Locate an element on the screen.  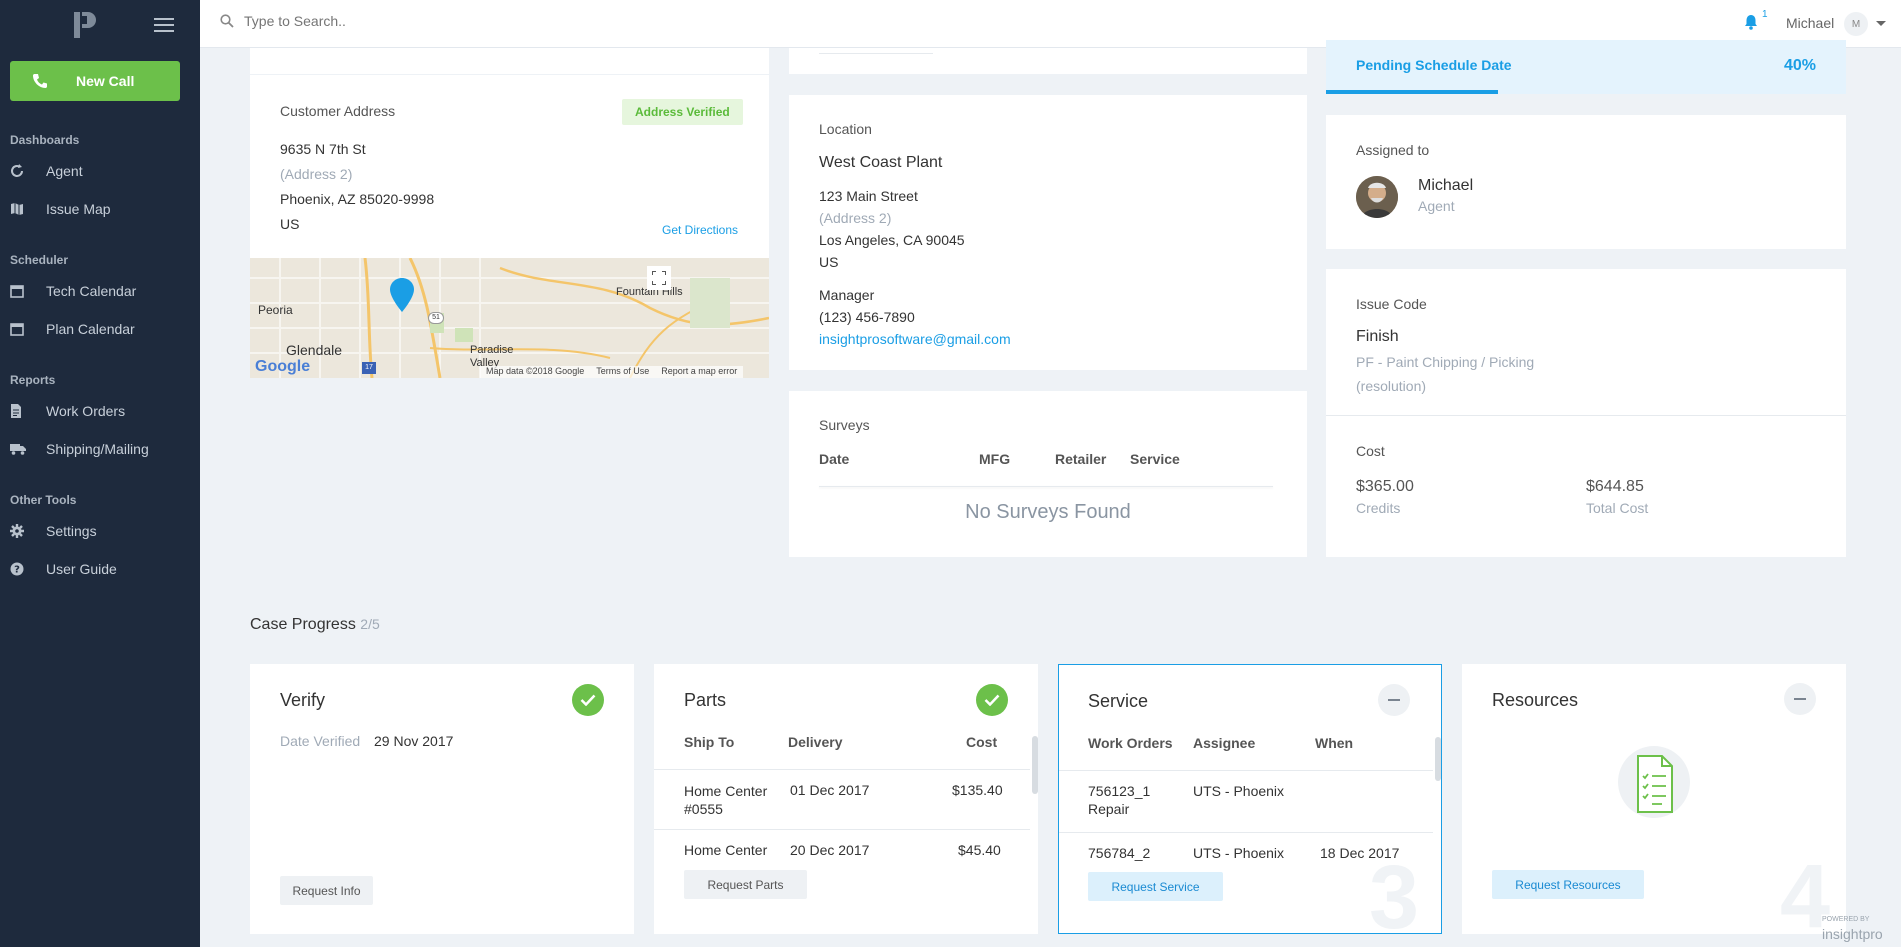
menu-toggle-icon is located at coordinates (164, 25).